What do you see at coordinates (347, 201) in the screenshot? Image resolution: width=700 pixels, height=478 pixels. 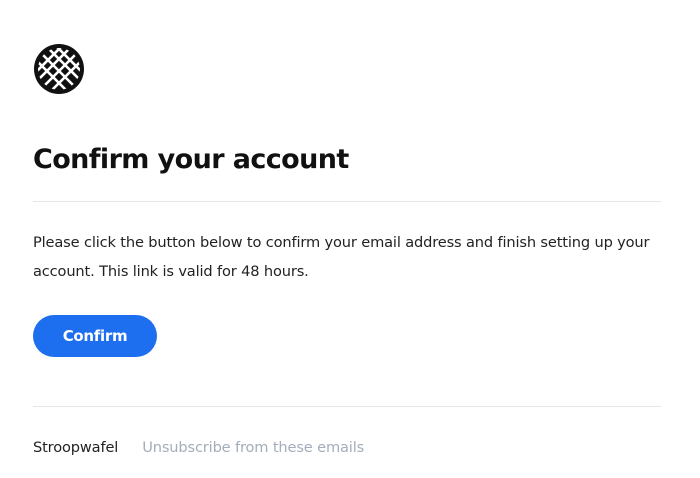 I see `divider` at bounding box center [347, 201].